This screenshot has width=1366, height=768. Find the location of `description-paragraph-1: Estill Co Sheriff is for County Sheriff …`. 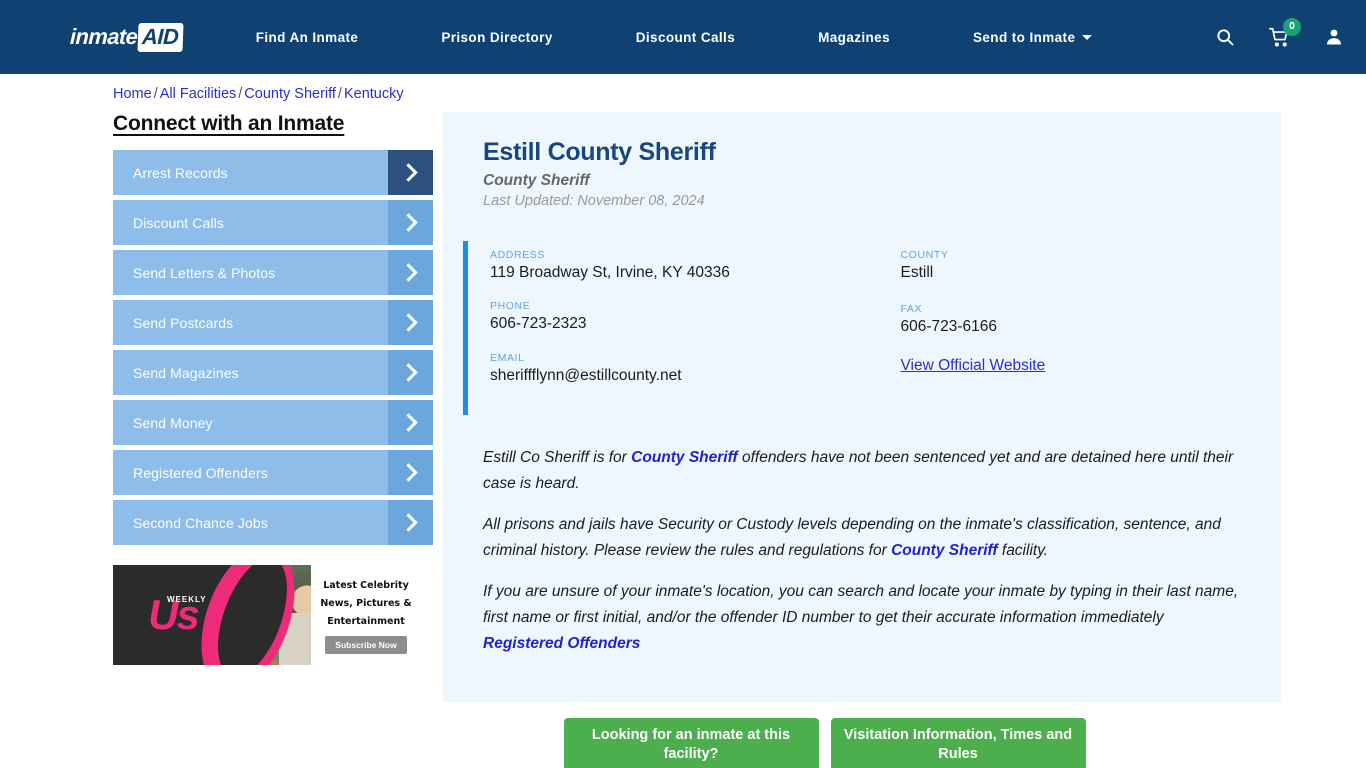

description-paragraph-1: Estill Co Sheriff is for County Sheriff … is located at coordinates (865, 471).